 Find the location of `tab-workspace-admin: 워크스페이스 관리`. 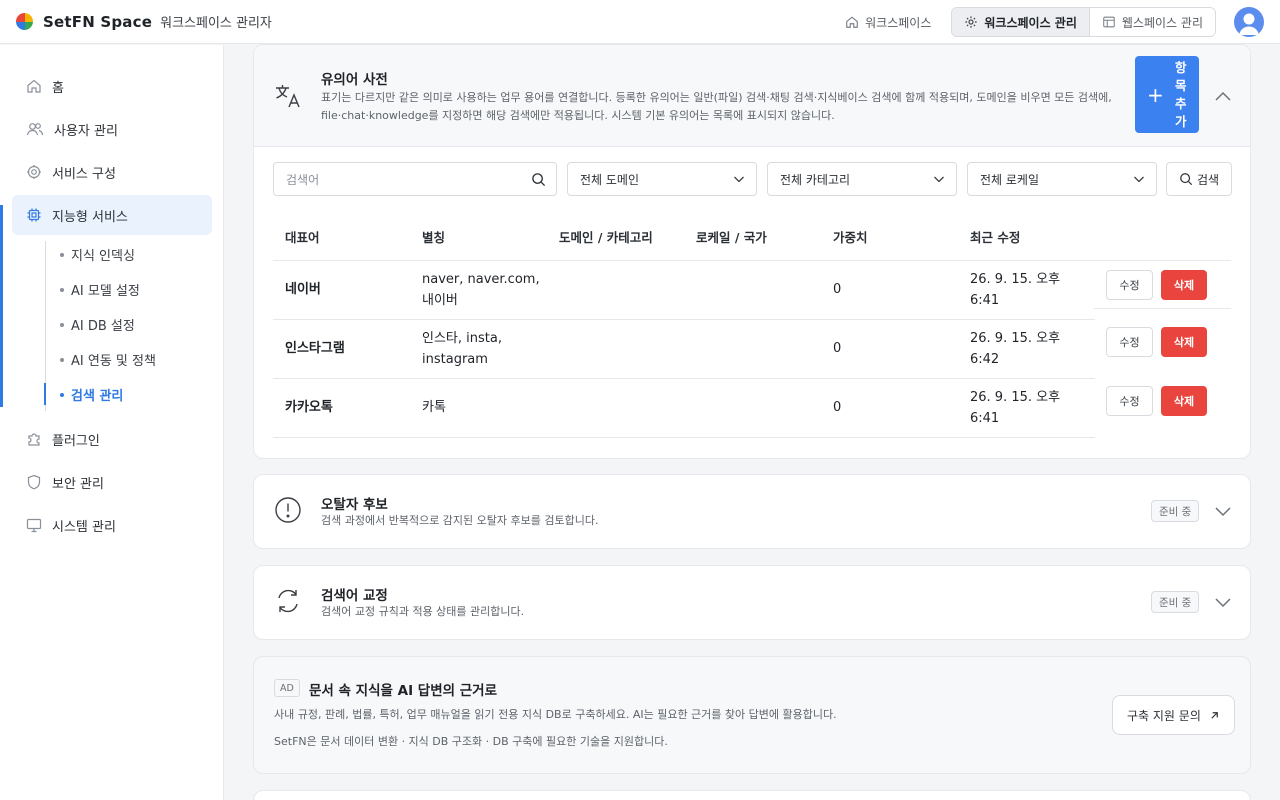

tab-workspace-admin: 워크스페이스 관리 is located at coordinates (1021, 22).